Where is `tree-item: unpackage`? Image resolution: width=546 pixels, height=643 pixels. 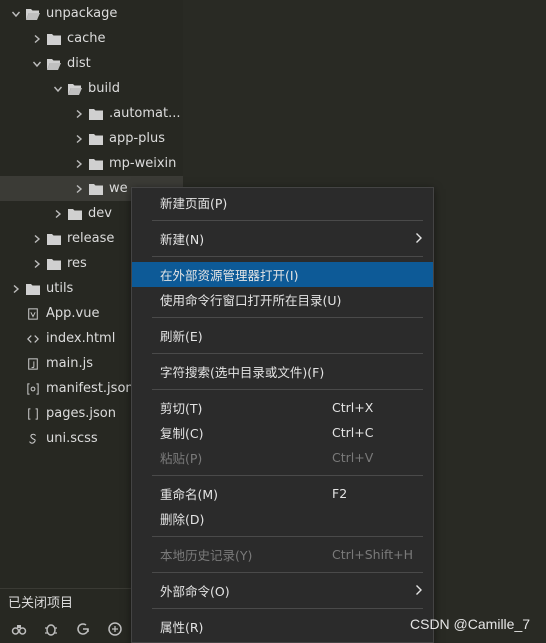 tree-item: unpackage is located at coordinates (91, 13).